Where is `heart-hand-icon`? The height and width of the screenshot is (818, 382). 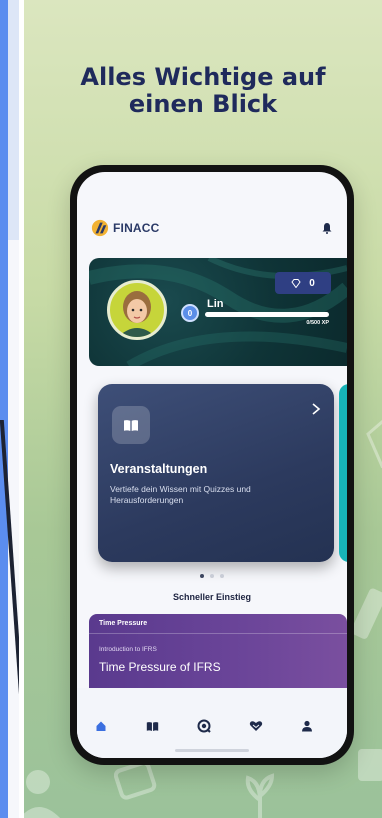
heart-hand-icon is located at coordinates (256, 726).